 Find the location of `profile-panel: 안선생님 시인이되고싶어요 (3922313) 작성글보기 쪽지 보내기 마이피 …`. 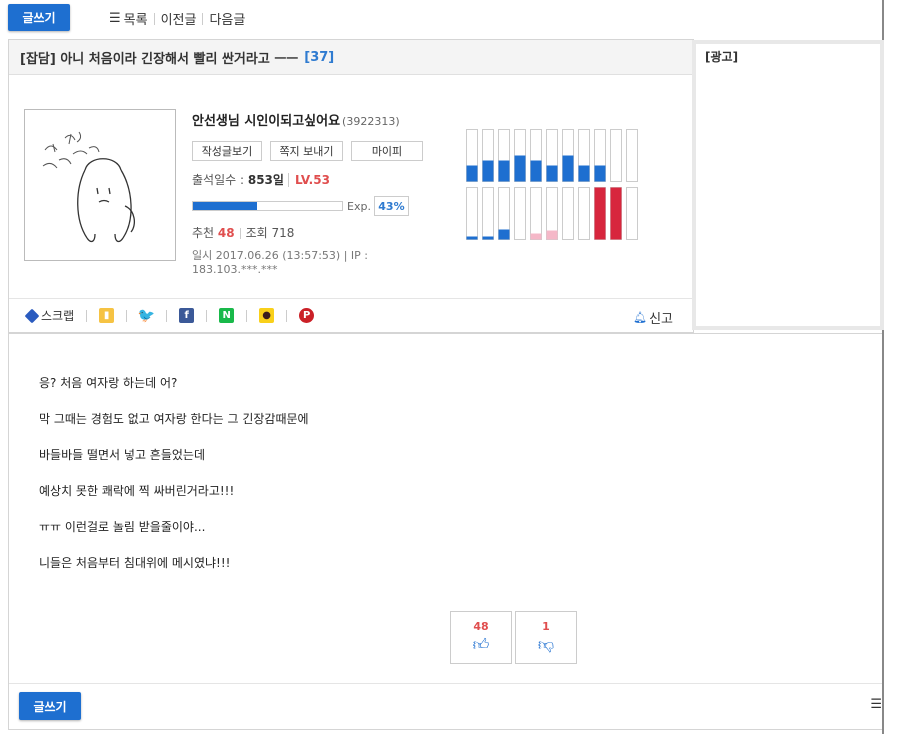

profile-panel: 안선생님 시인이되고싶어요 (3922313) 작성글보기 쪽지 보내기 마이피 … is located at coordinates (322, 193).